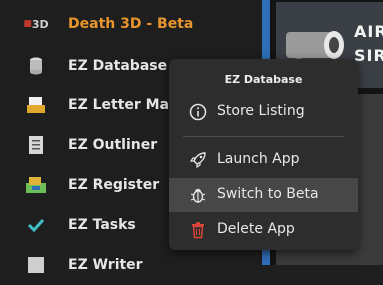 This screenshot has width=383, height=285. Describe the element at coordinates (198, 195) in the screenshot. I see `bug-icon` at that location.